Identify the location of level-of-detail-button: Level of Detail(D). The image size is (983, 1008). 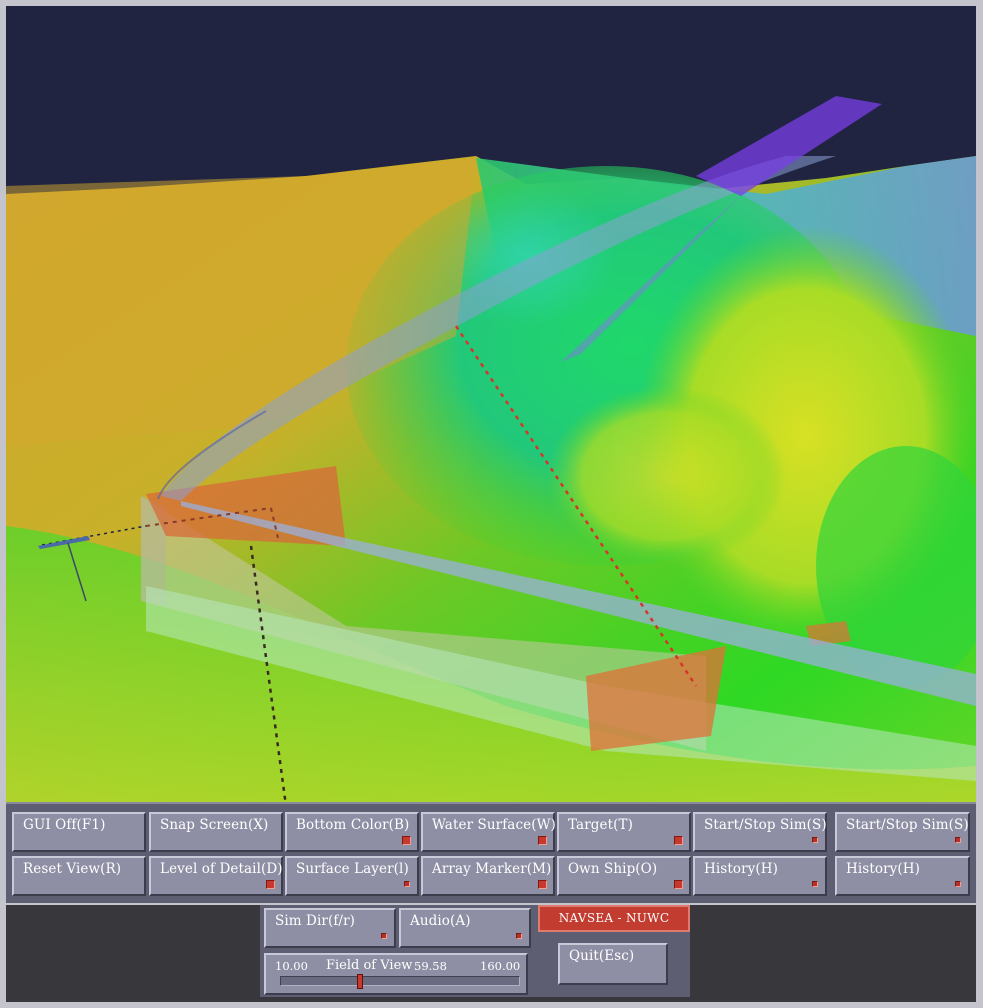
(216, 876).